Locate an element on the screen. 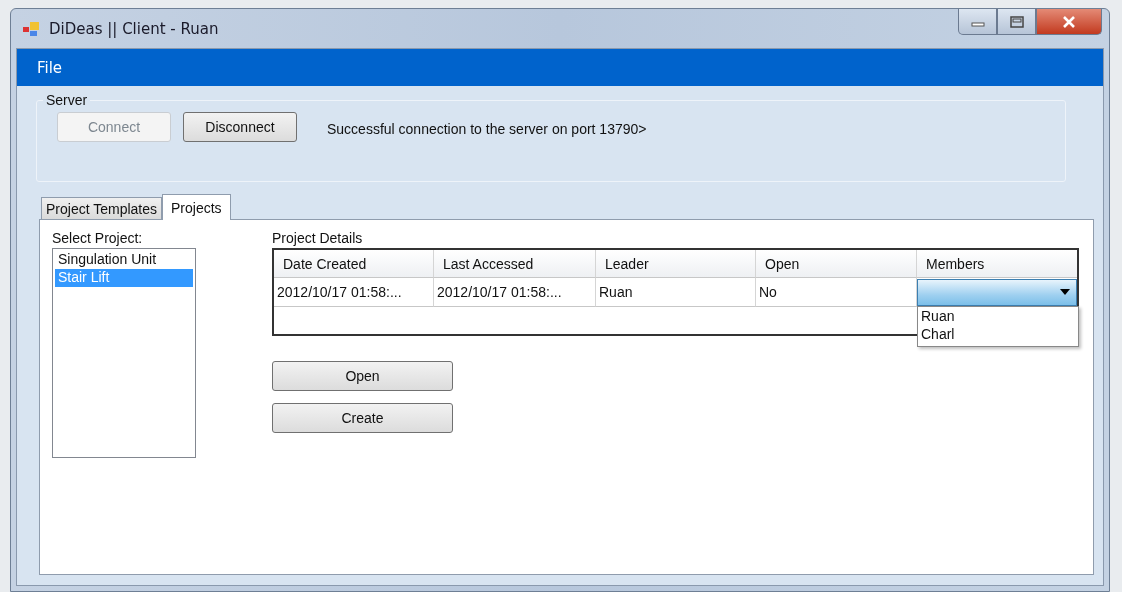  close-button is located at coordinates (1069, 22).